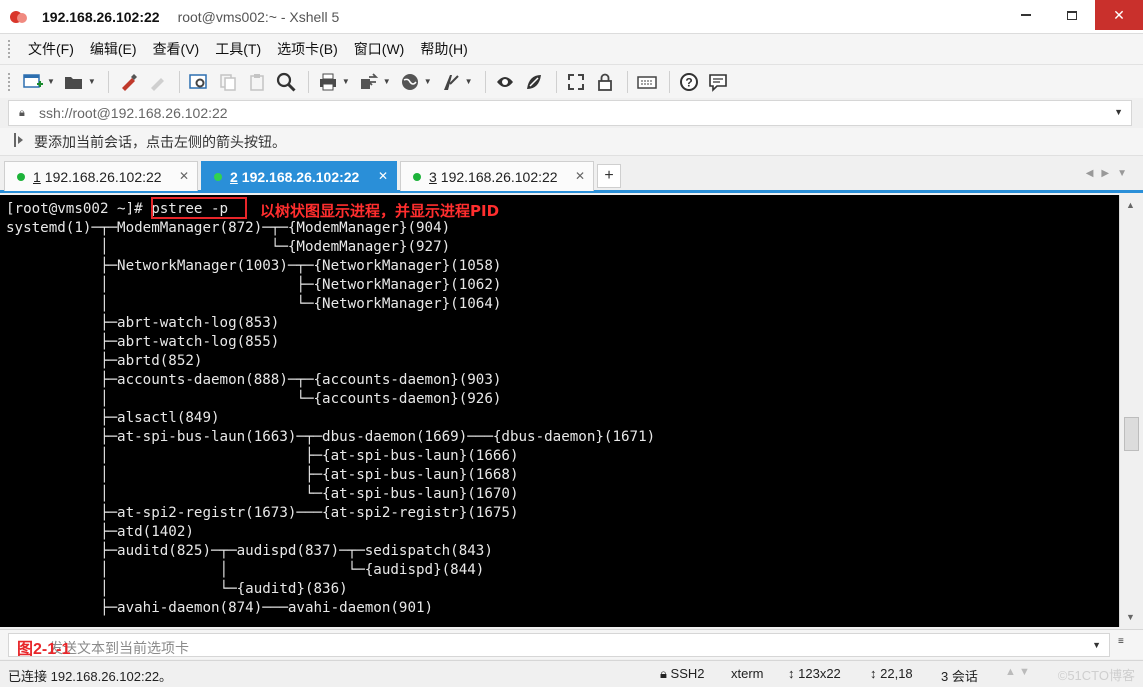  I want to click on new-session-dropdown: ▼, so click(51, 81).